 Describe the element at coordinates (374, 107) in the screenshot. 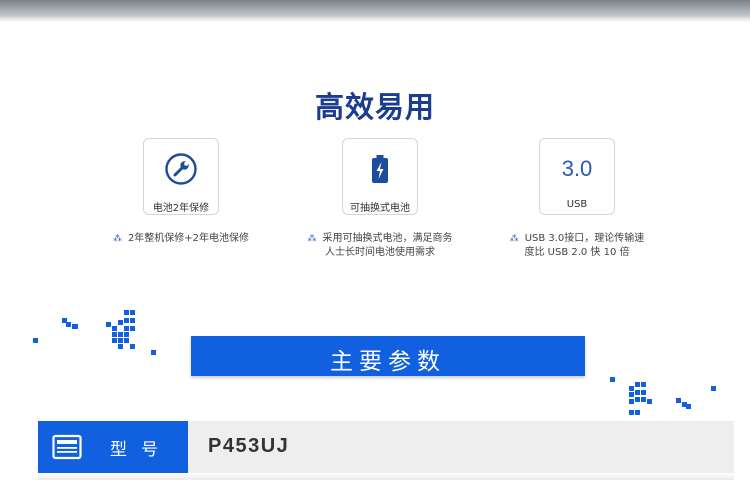

I see `section-title: 高效易用` at that location.